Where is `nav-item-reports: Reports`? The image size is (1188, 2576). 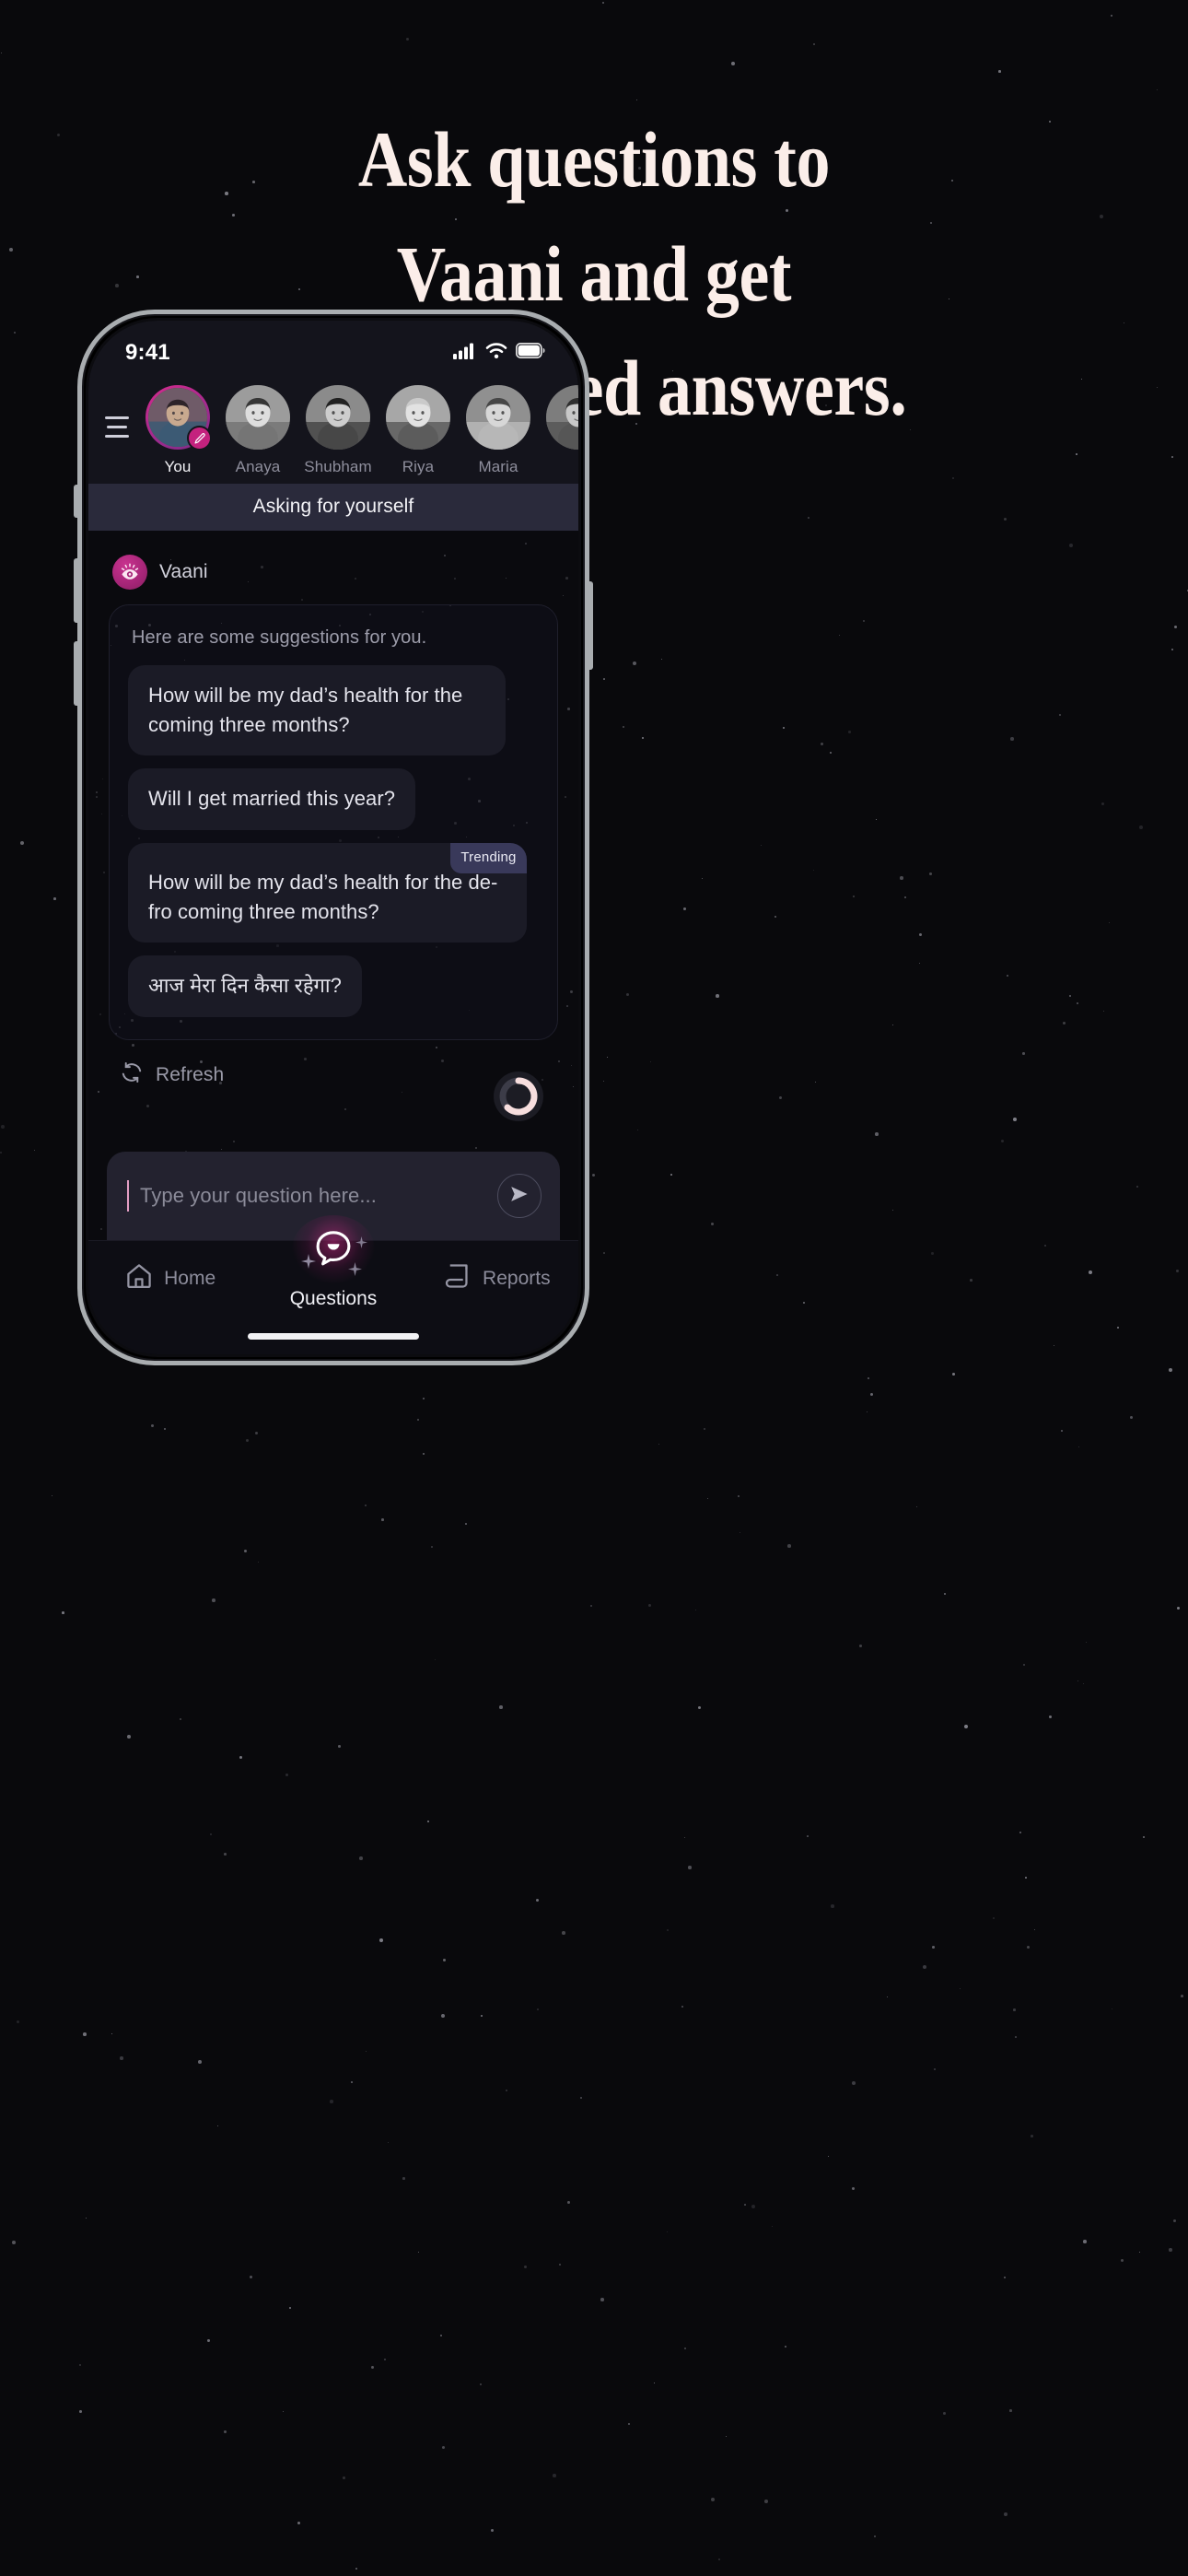 nav-item-reports: Reports is located at coordinates (496, 1278).